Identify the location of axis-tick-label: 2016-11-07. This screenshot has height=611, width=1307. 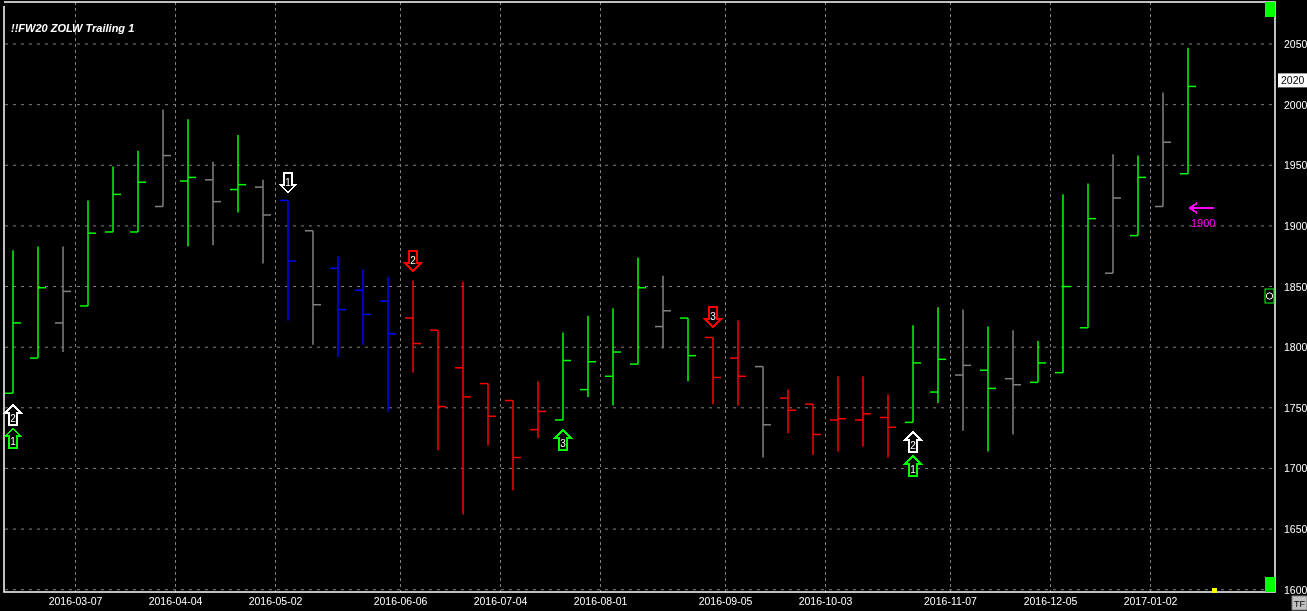
(950, 601).